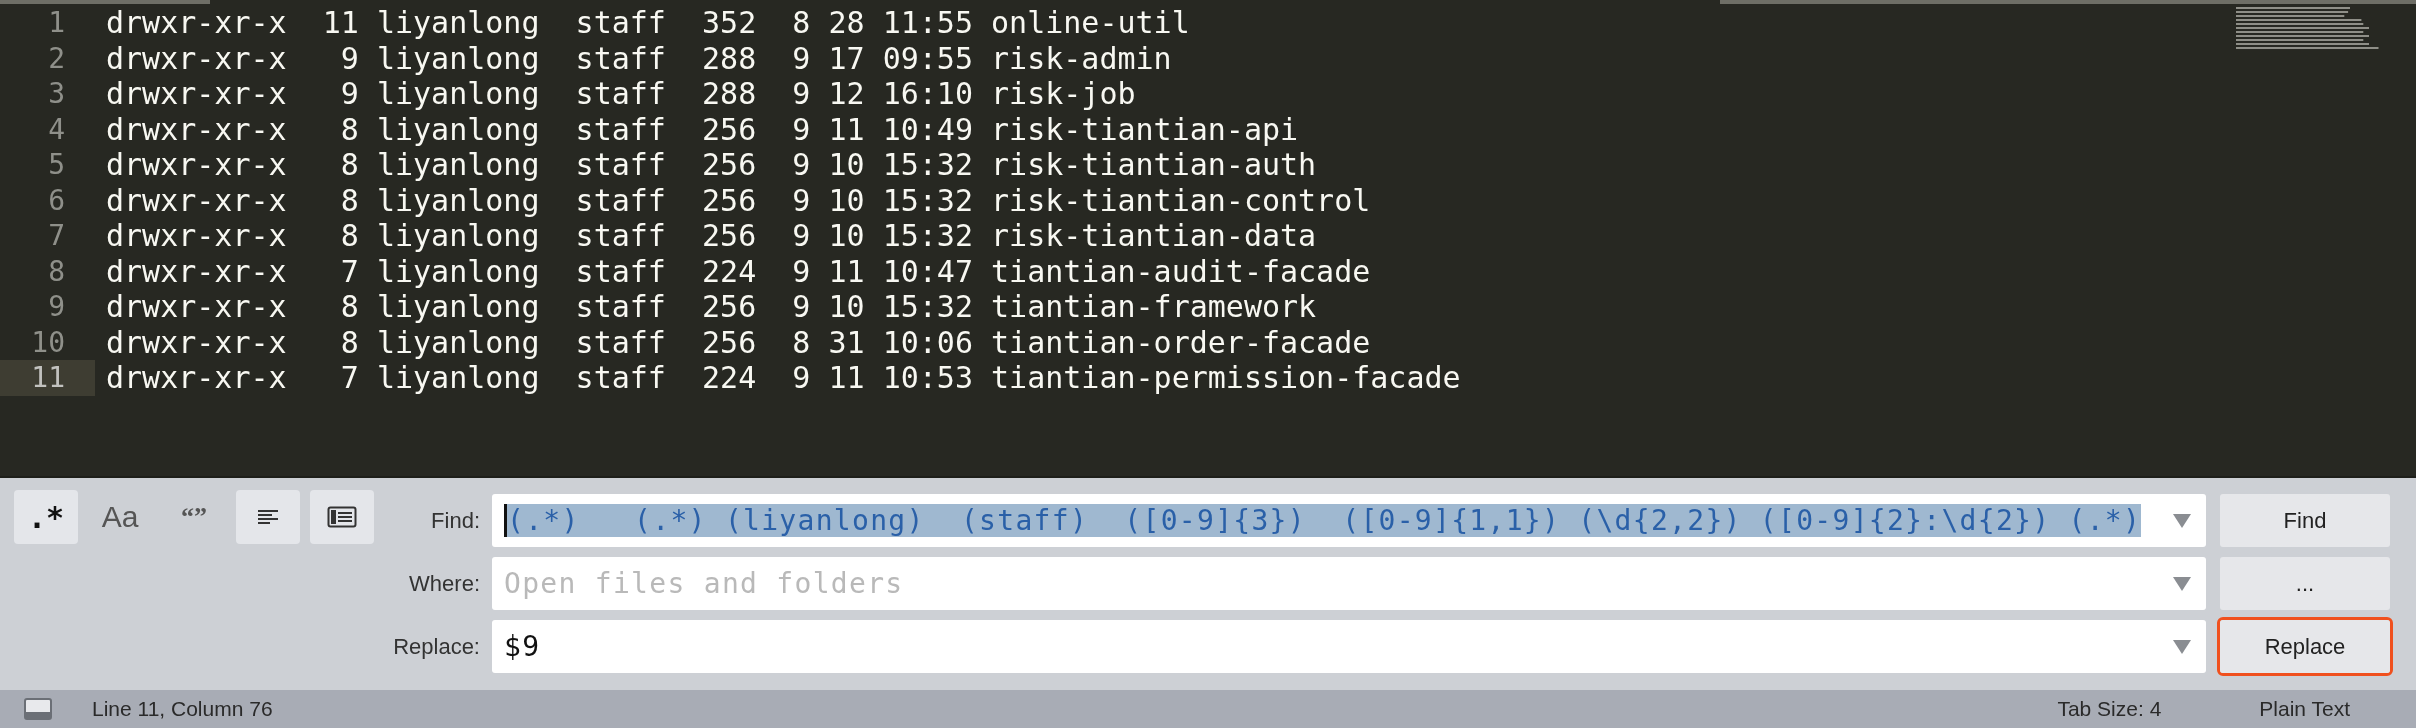 This screenshot has height=728, width=2416. What do you see at coordinates (2304, 709) in the screenshot?
I see `syntax-label: Plain Text` at bounding box center [2304, 709].